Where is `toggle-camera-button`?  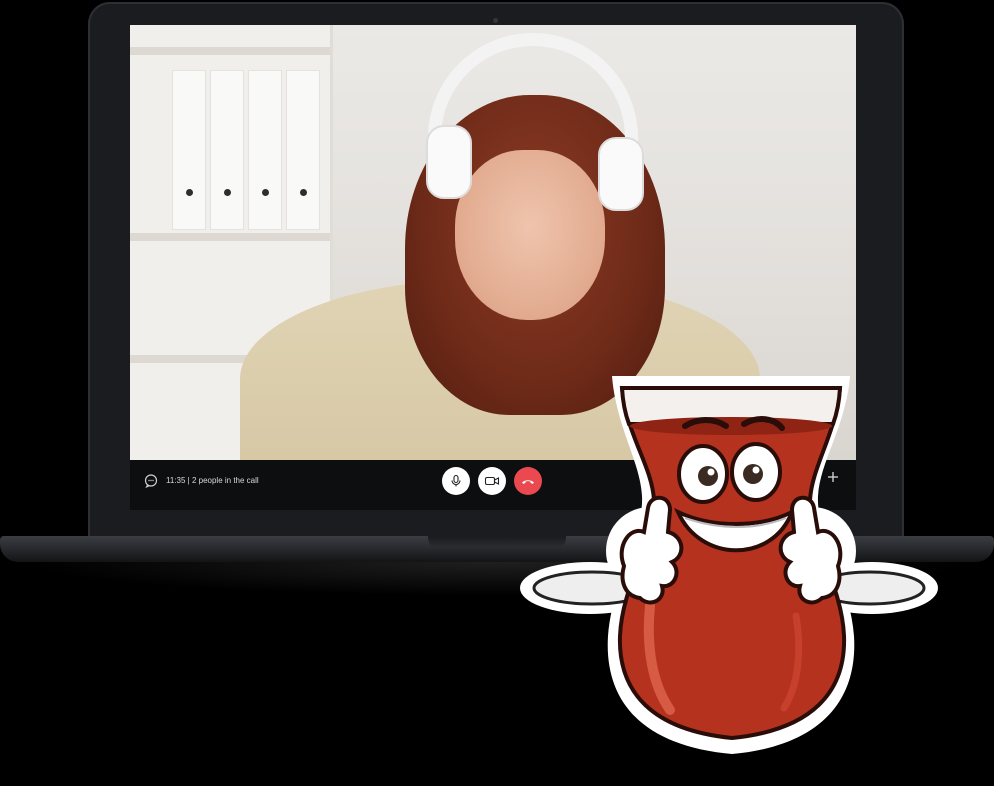
toggle-camera-button is located at coordinates (492, 481).